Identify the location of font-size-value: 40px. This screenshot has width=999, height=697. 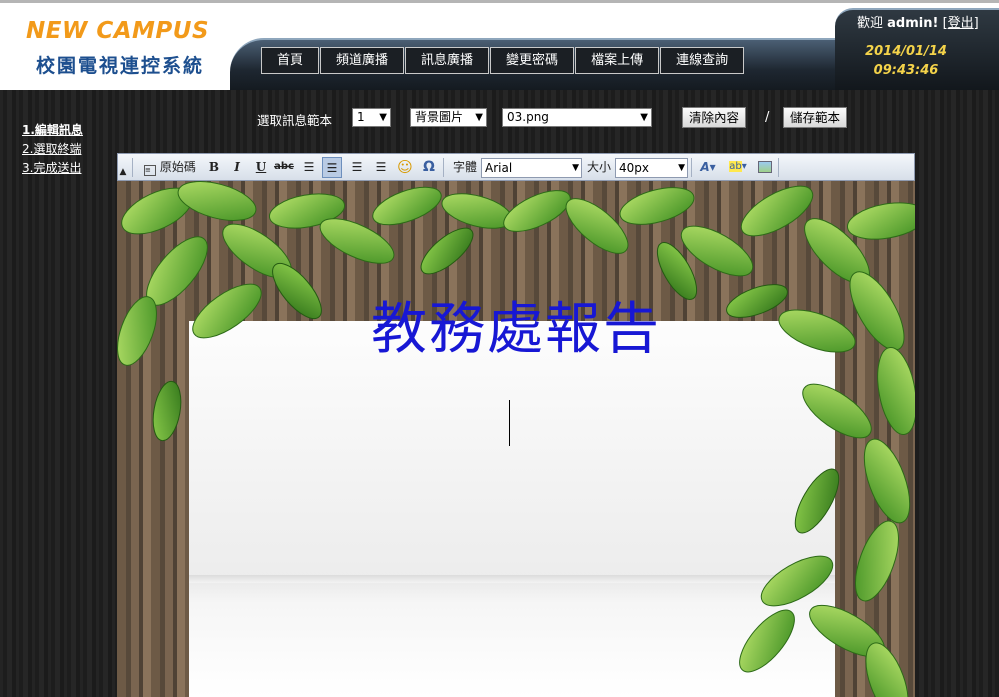
(634, 168).